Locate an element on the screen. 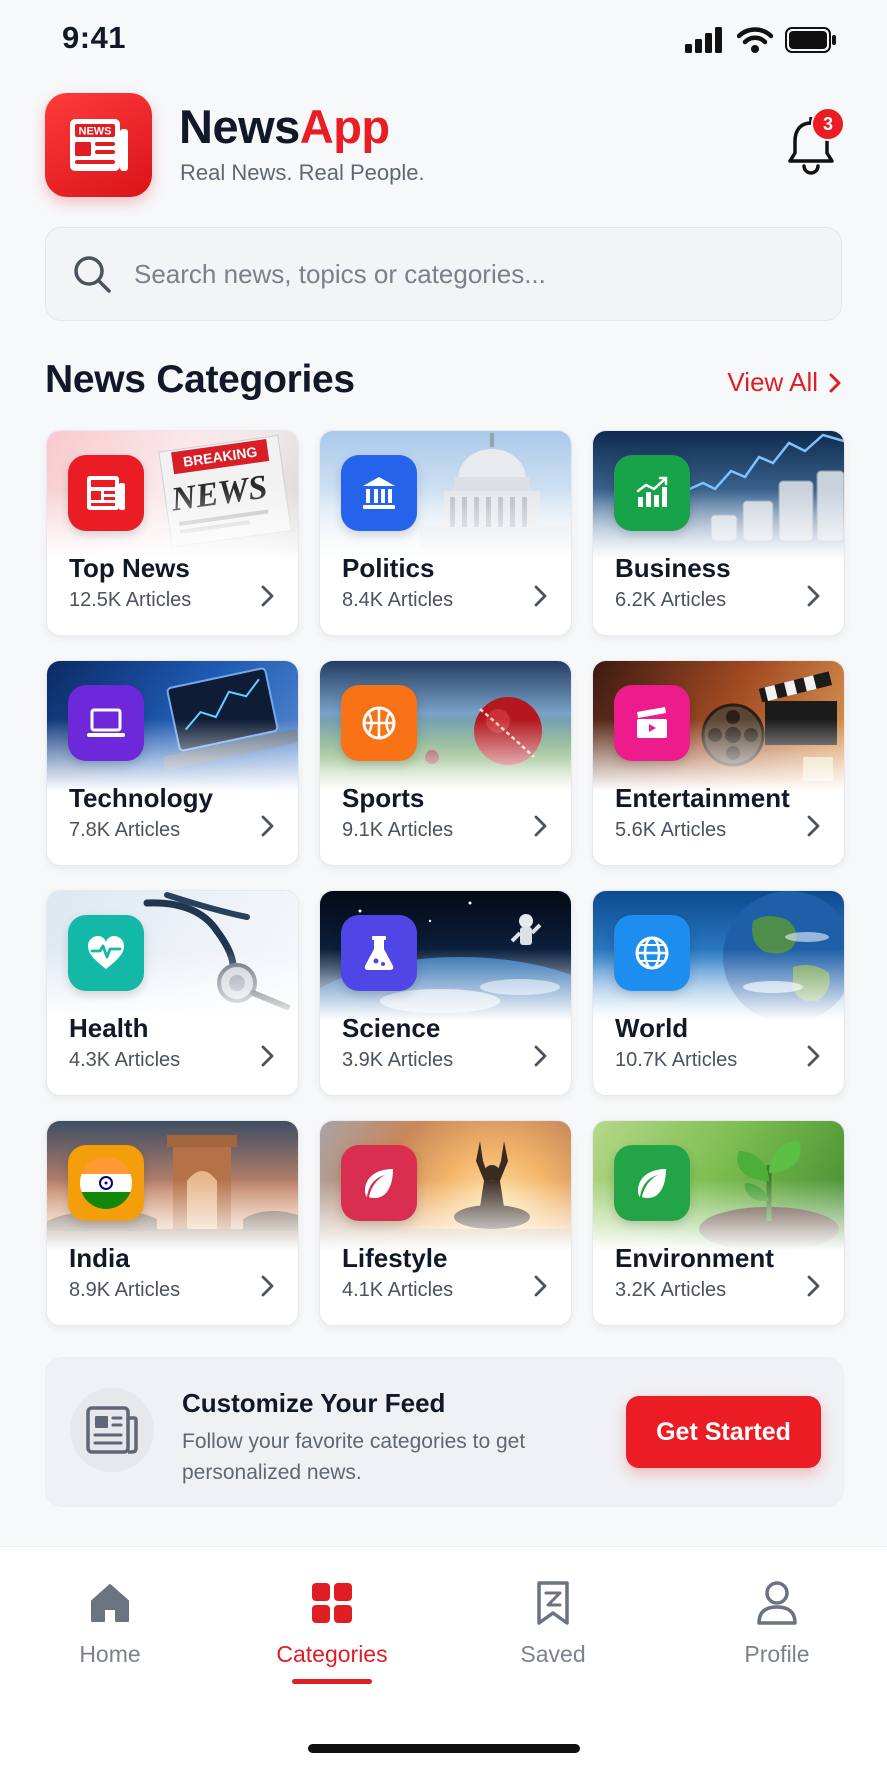 Image resolution: width=887 pixels, height=1774 pixels. category-card-sports: Sports 9.1K Articles is located at coordinates (445, 763).